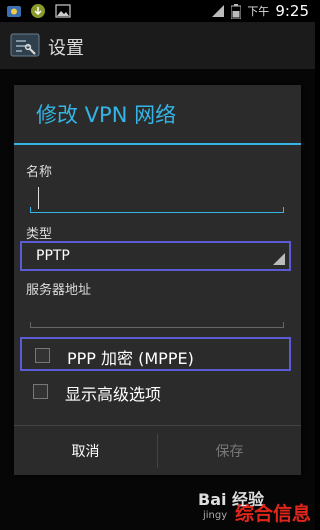 The width and height of the screenshot is (320, 530). What do you see at coordinates (236, 11) in the screenshot?
I see `battery-icon` at bounding box center [236, 11].